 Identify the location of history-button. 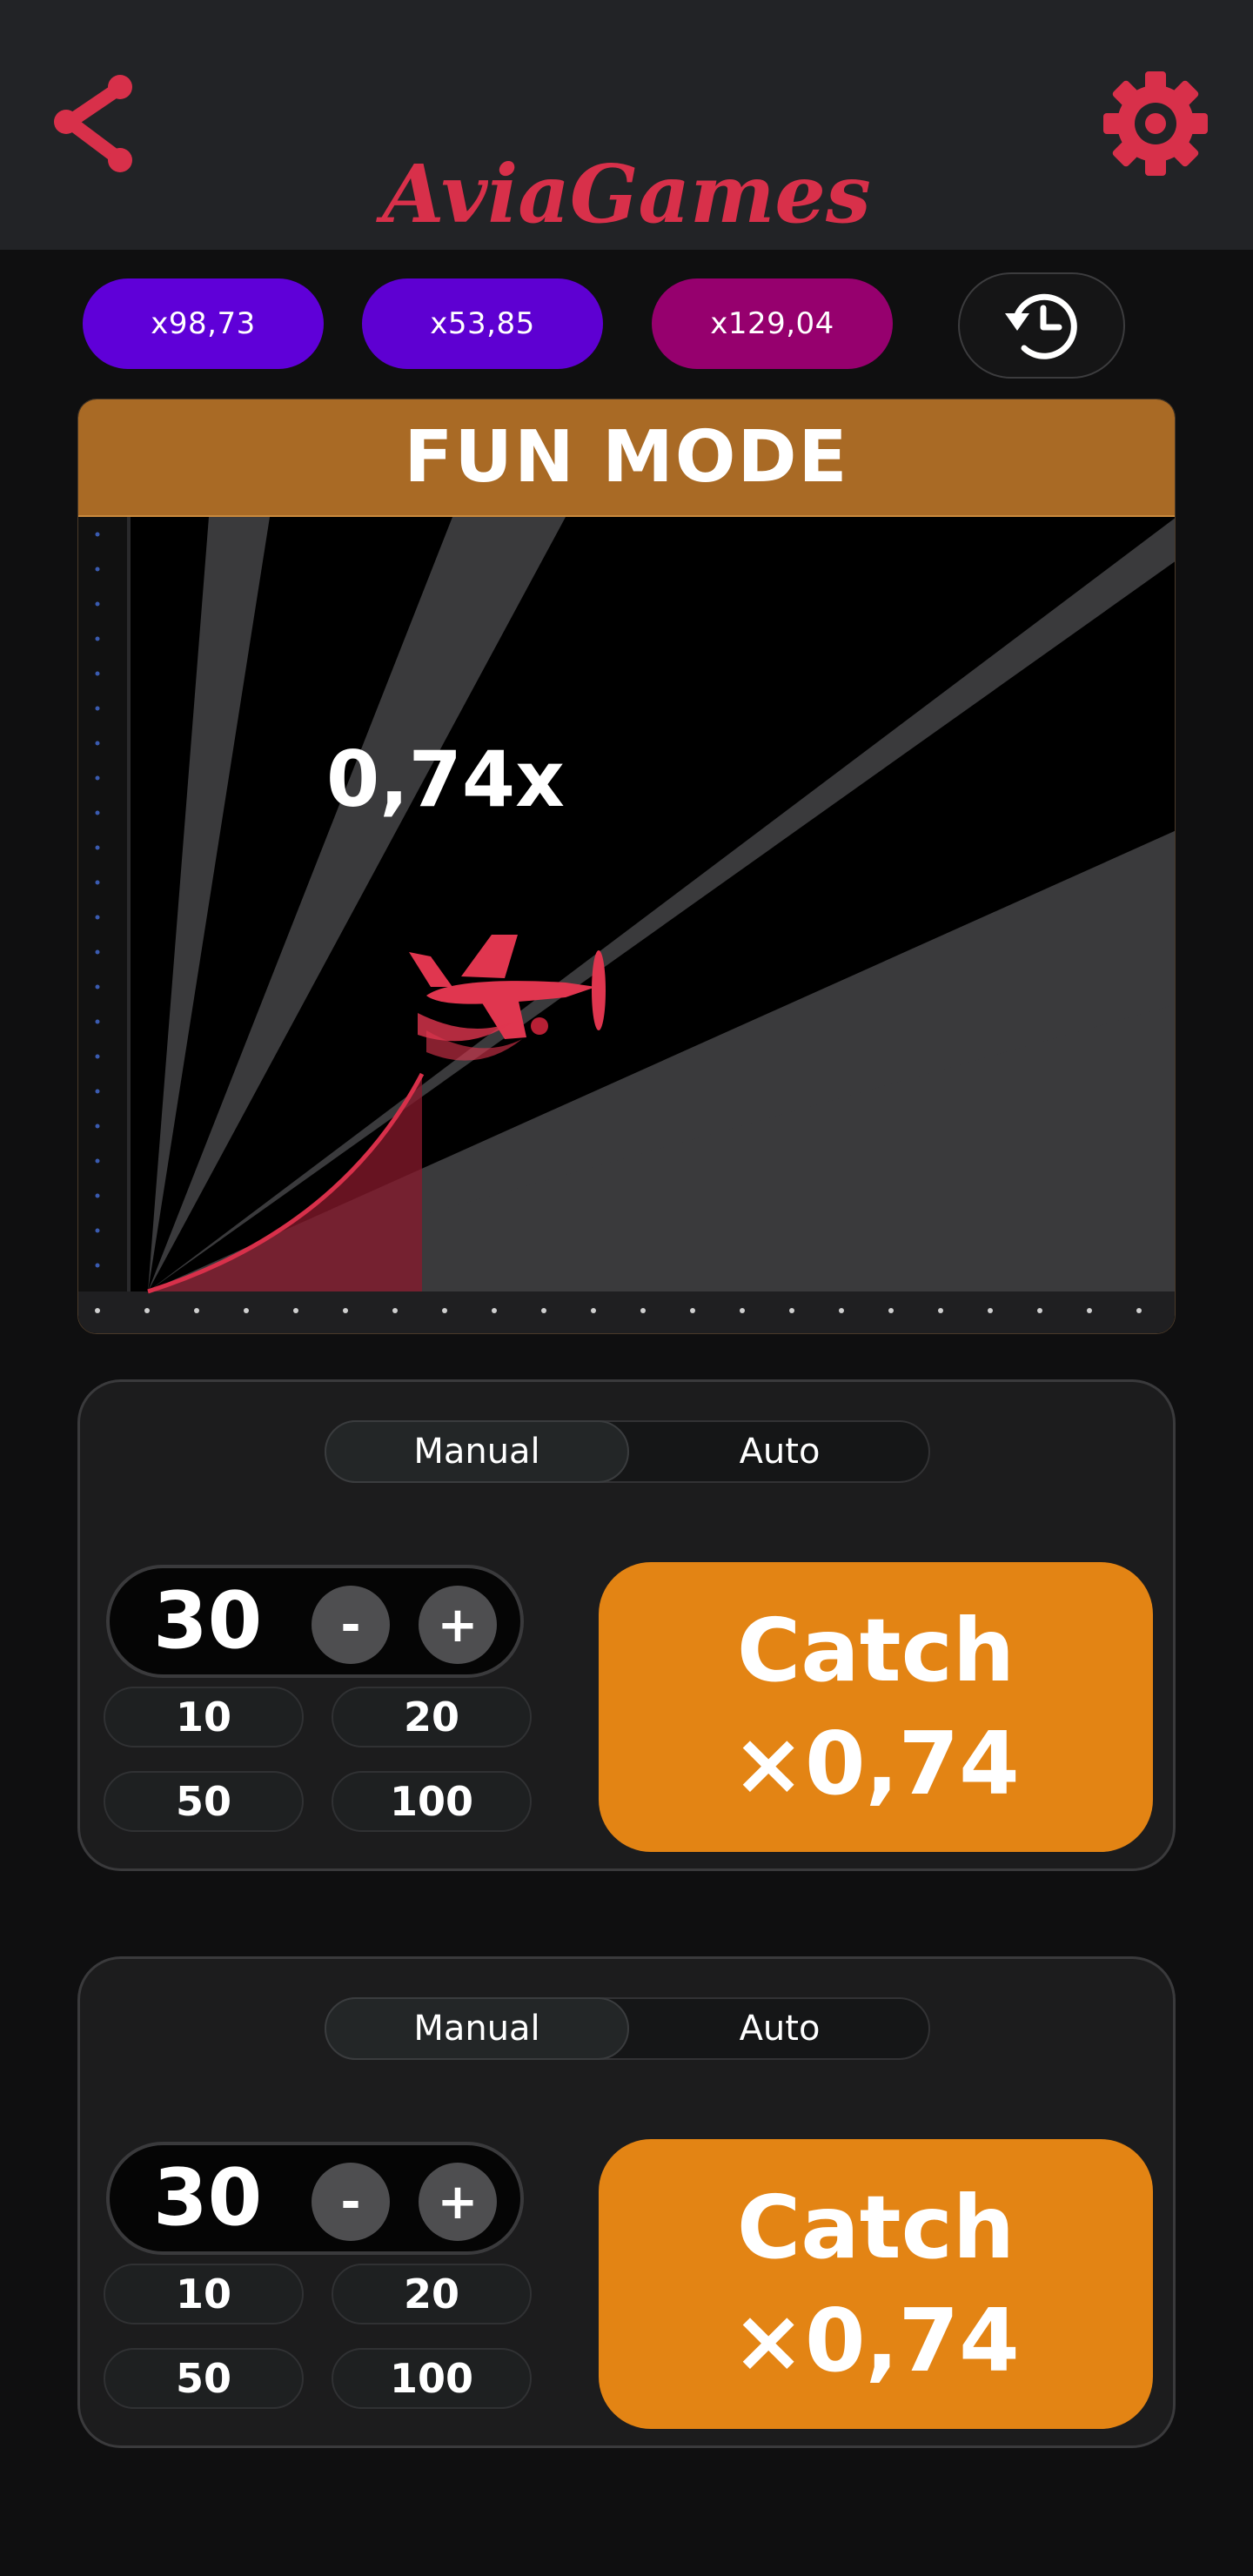
(1041, 325).